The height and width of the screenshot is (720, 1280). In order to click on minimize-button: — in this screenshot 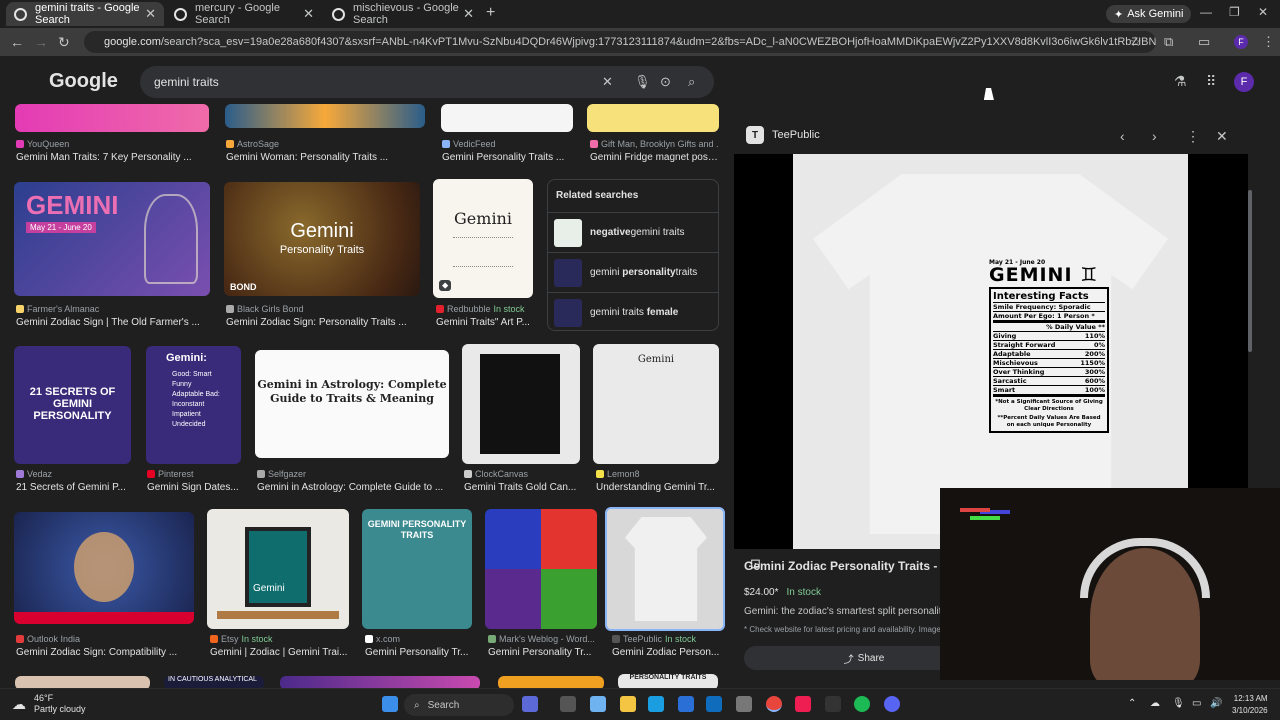, I will do `click(1206, 12)`.